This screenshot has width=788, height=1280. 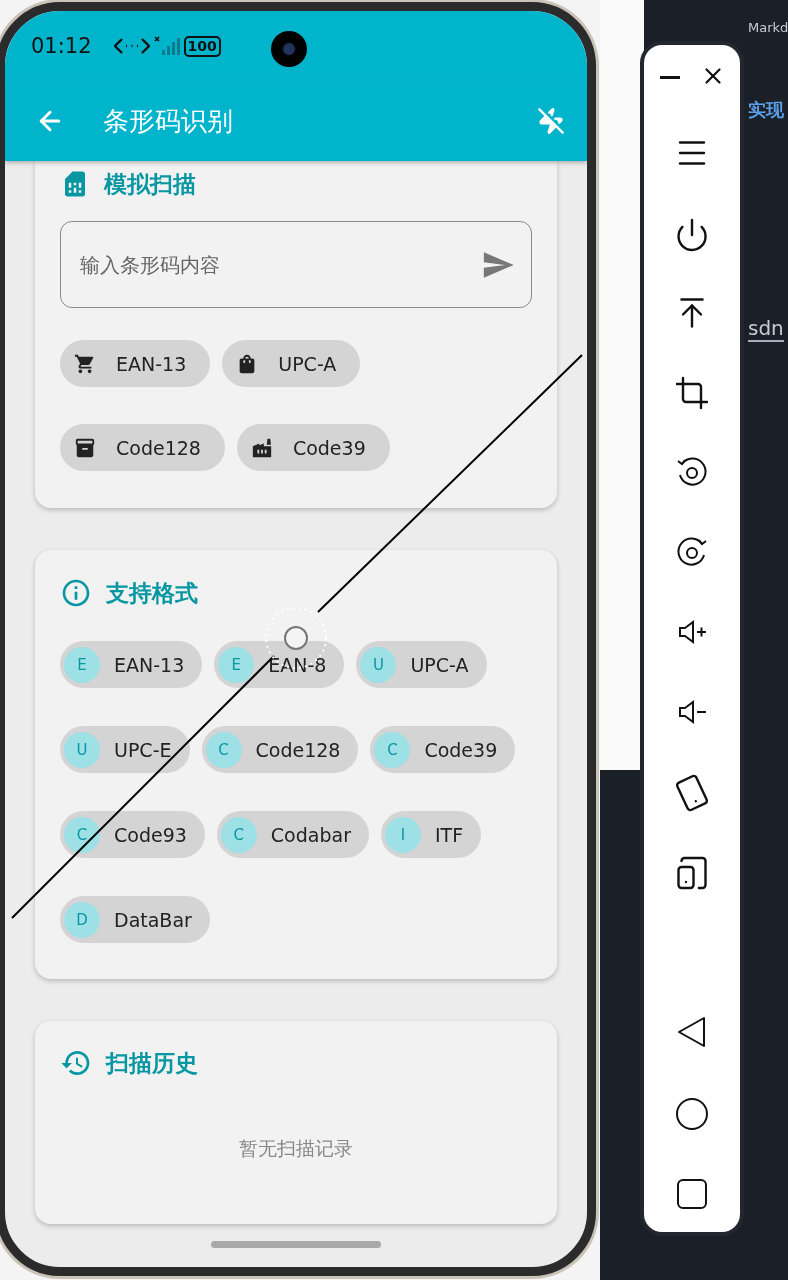 What do you see at coordinates (82, 919) in the screenshot?
I see `chip-avatar: D` at bounding box center [82, 919].